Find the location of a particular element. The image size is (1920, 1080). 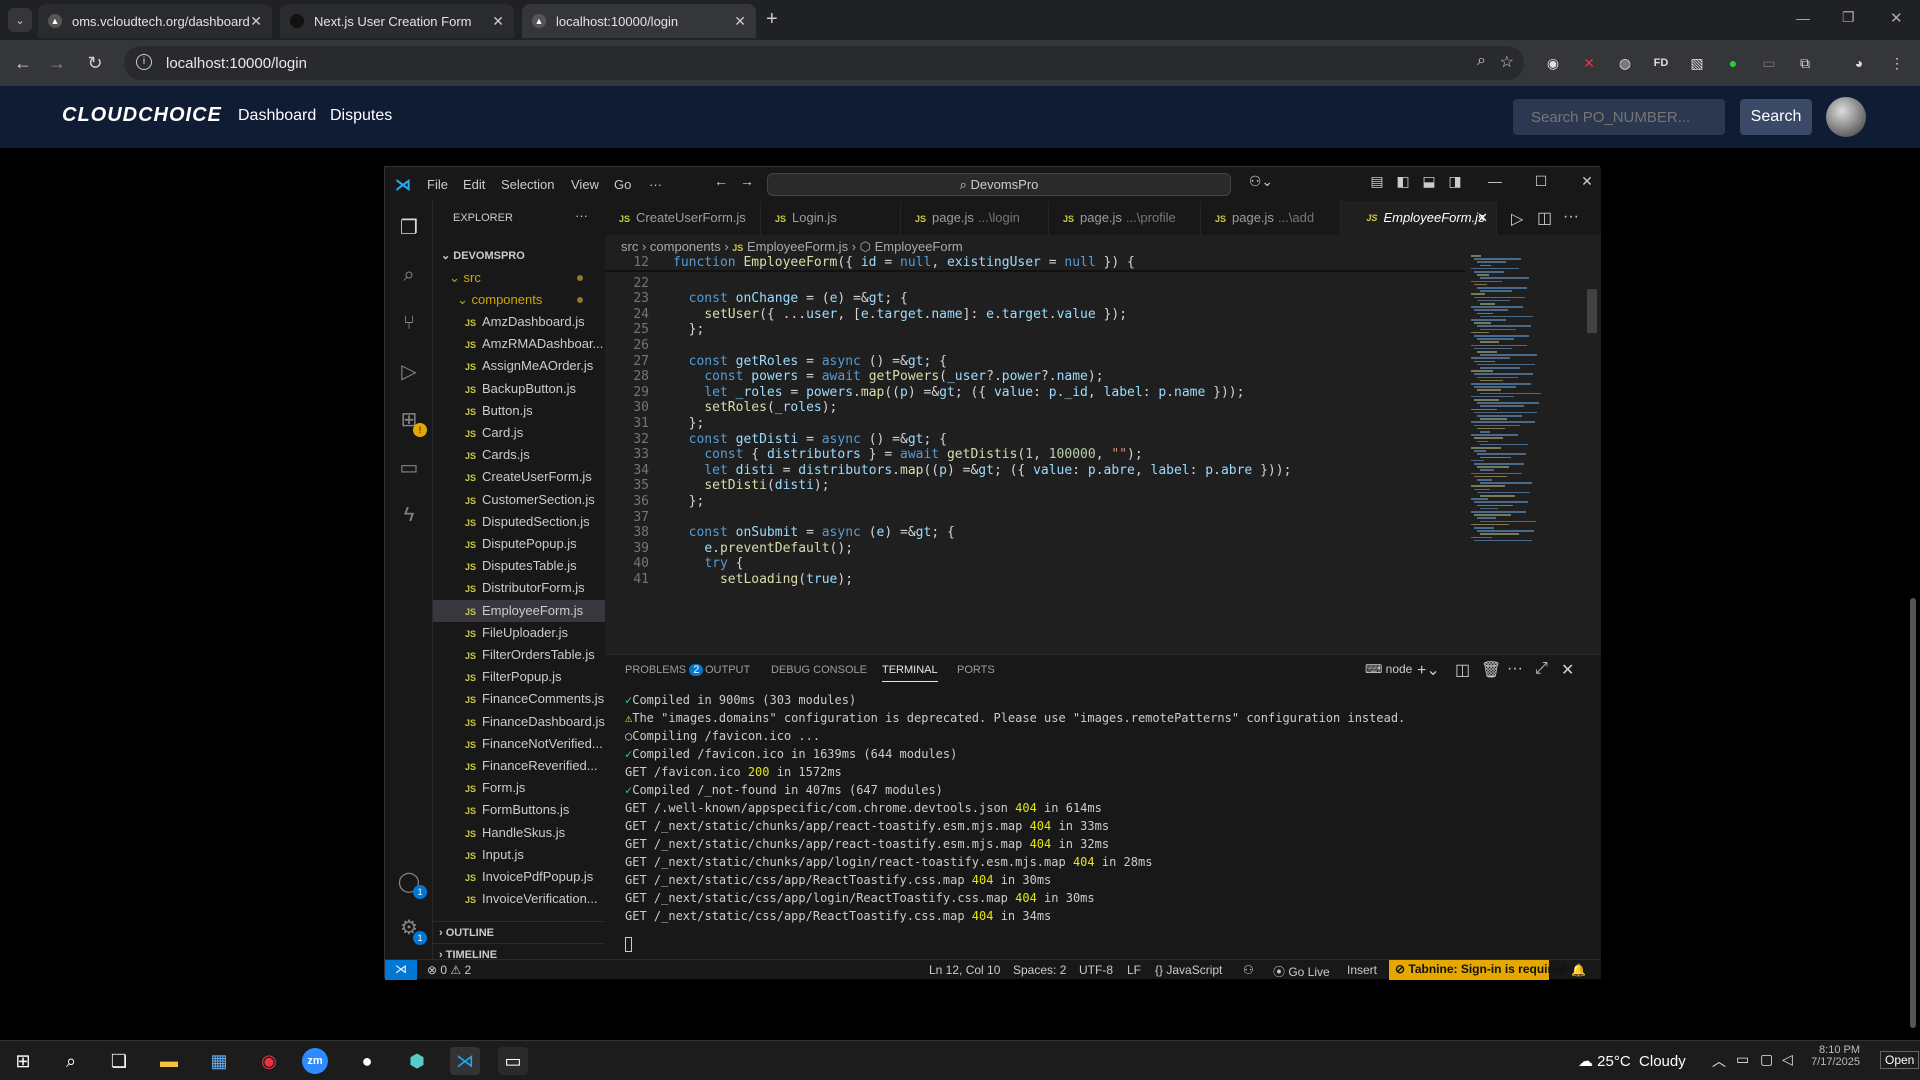

nav-disputes-link: Disputes is located at coordinates (361, 116).